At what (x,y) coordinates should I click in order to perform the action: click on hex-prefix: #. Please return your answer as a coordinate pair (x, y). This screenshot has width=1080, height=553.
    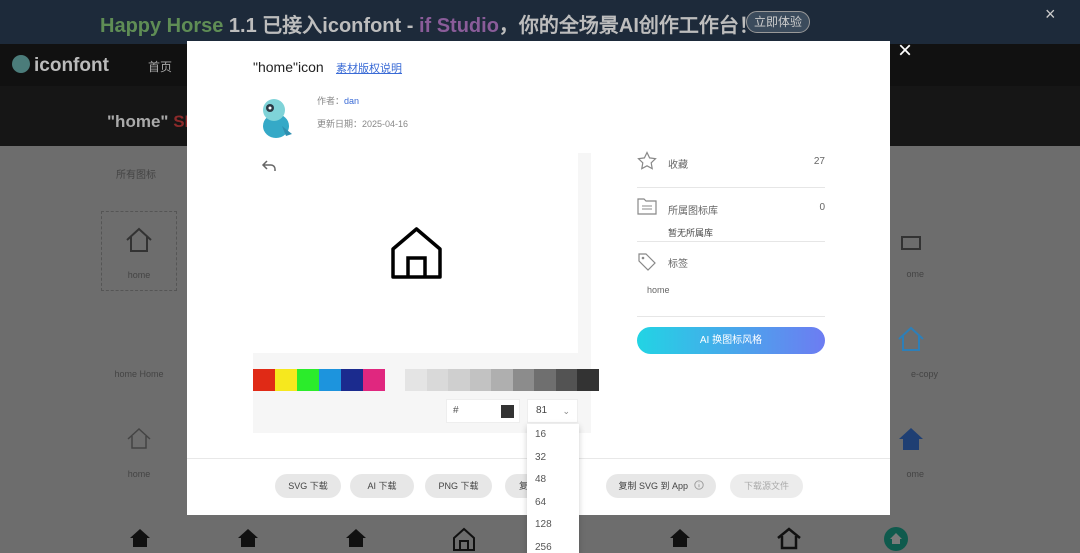
    Looking at the image, I should click on (456, 410).